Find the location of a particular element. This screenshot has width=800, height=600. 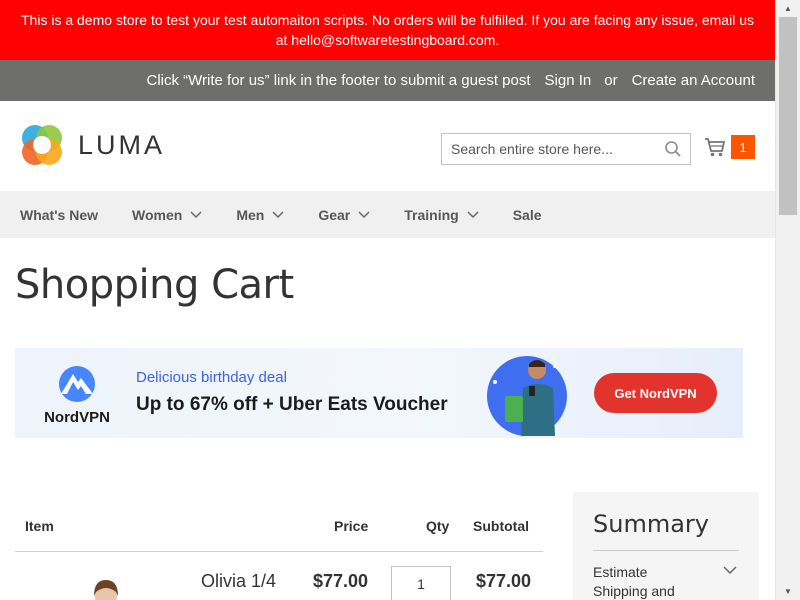

search-box is located at coordinates (566, 149).